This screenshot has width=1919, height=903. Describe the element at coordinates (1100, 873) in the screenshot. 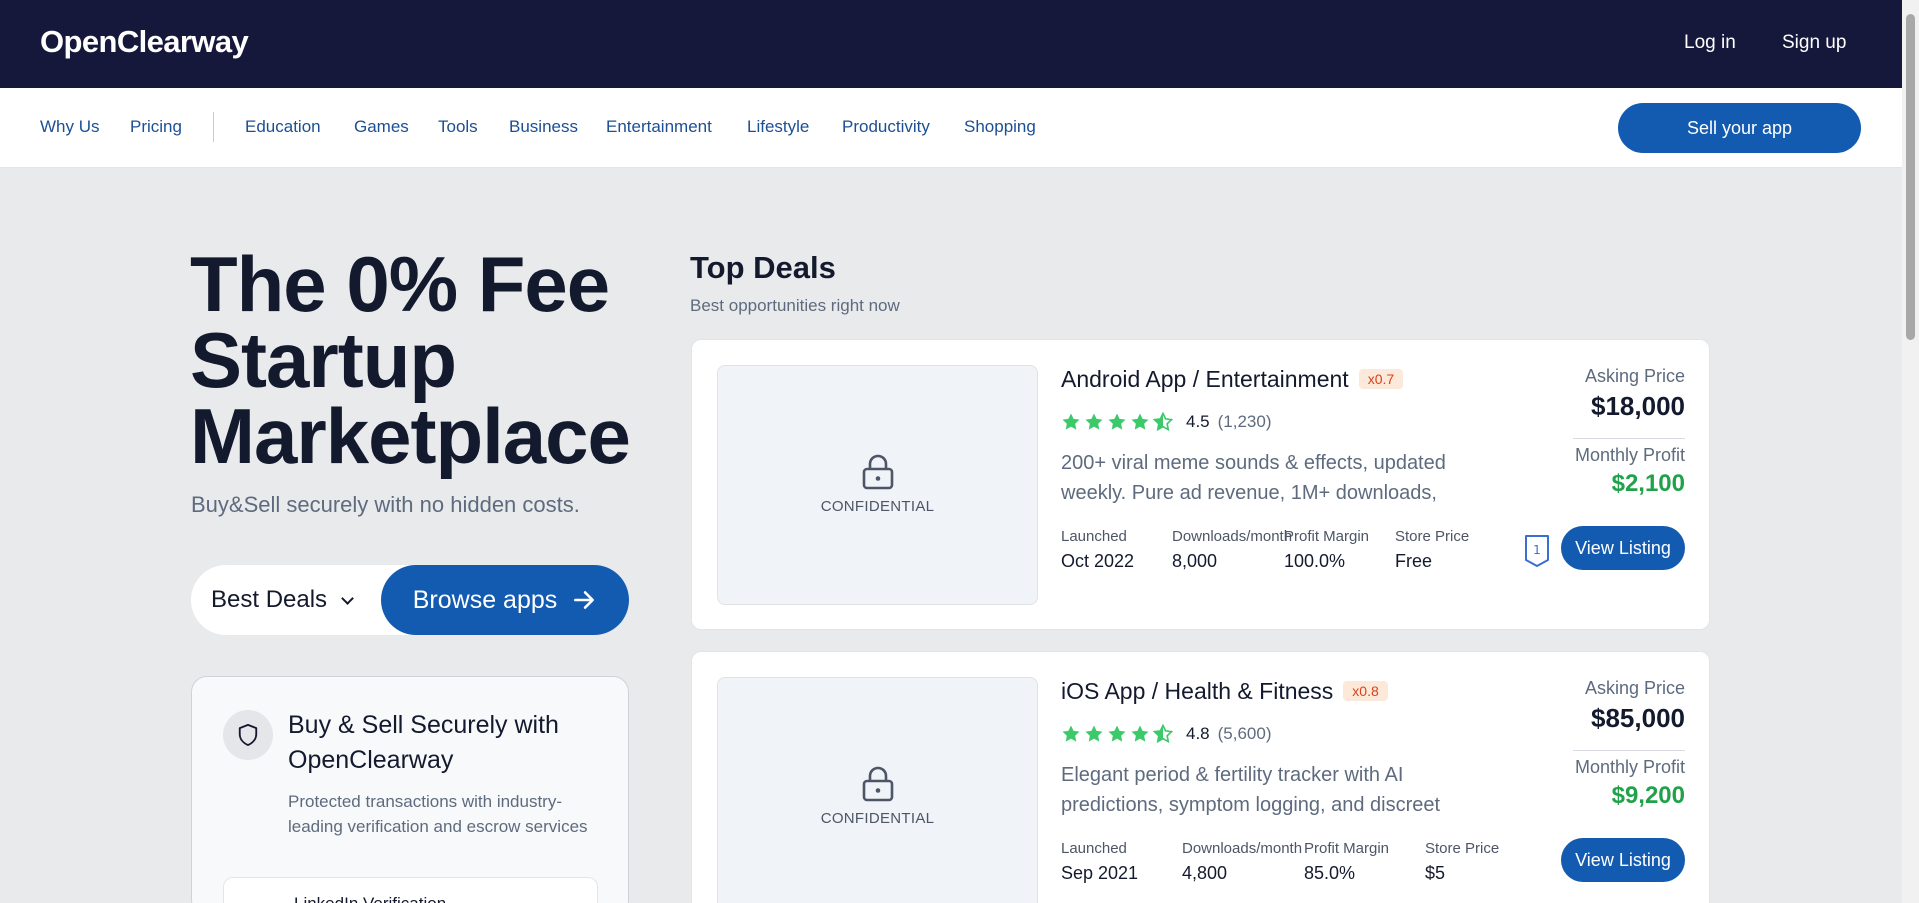

I see `stat-value: Sep 2021` at that location.